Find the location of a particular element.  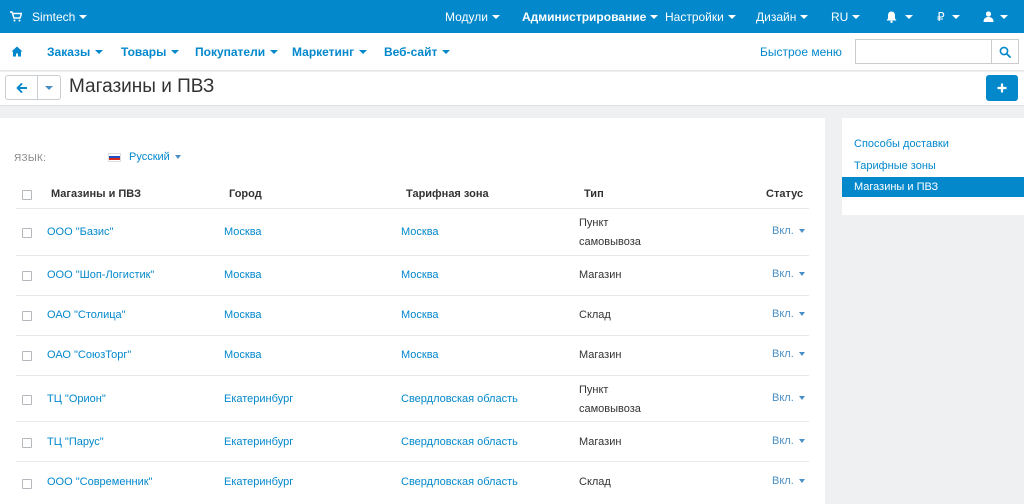

store-type-line: Магазин is located at coordinates (600, 275).